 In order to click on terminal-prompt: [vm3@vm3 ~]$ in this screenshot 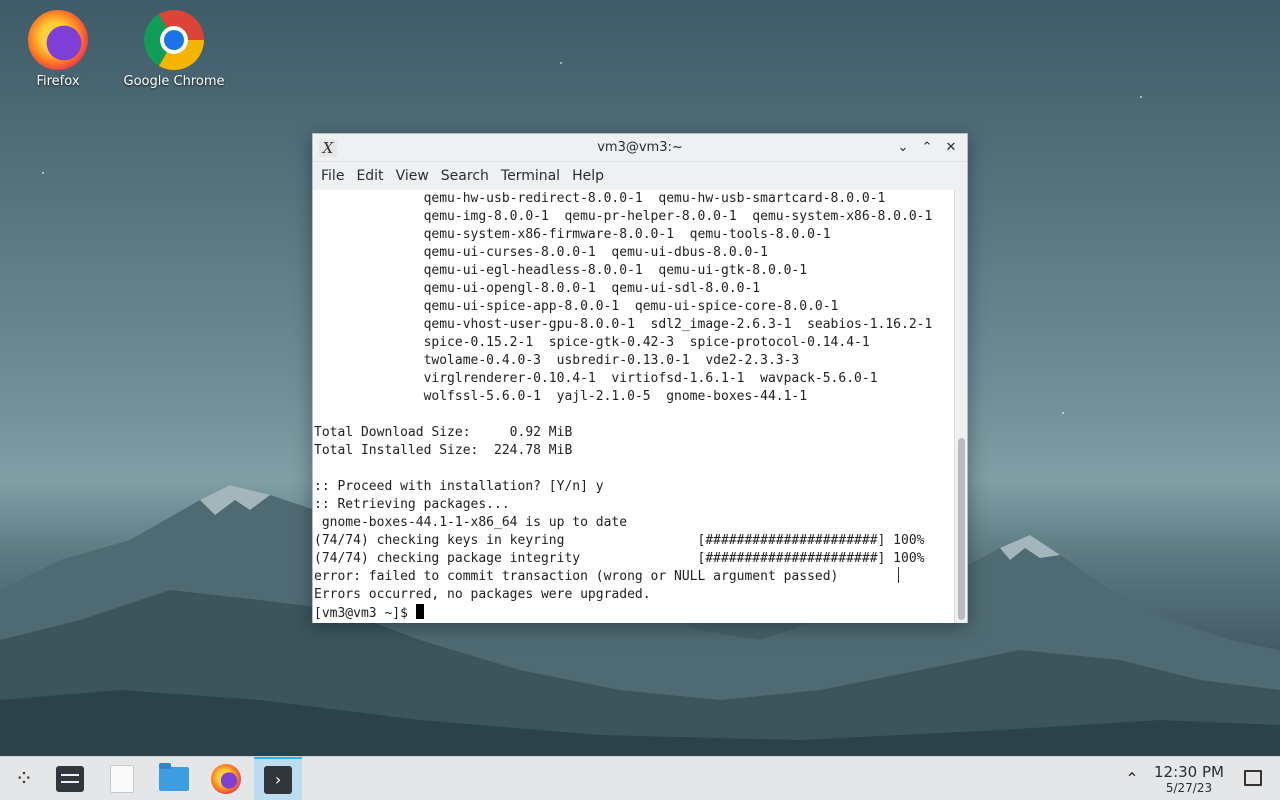, I will do `click(365, 613)`.